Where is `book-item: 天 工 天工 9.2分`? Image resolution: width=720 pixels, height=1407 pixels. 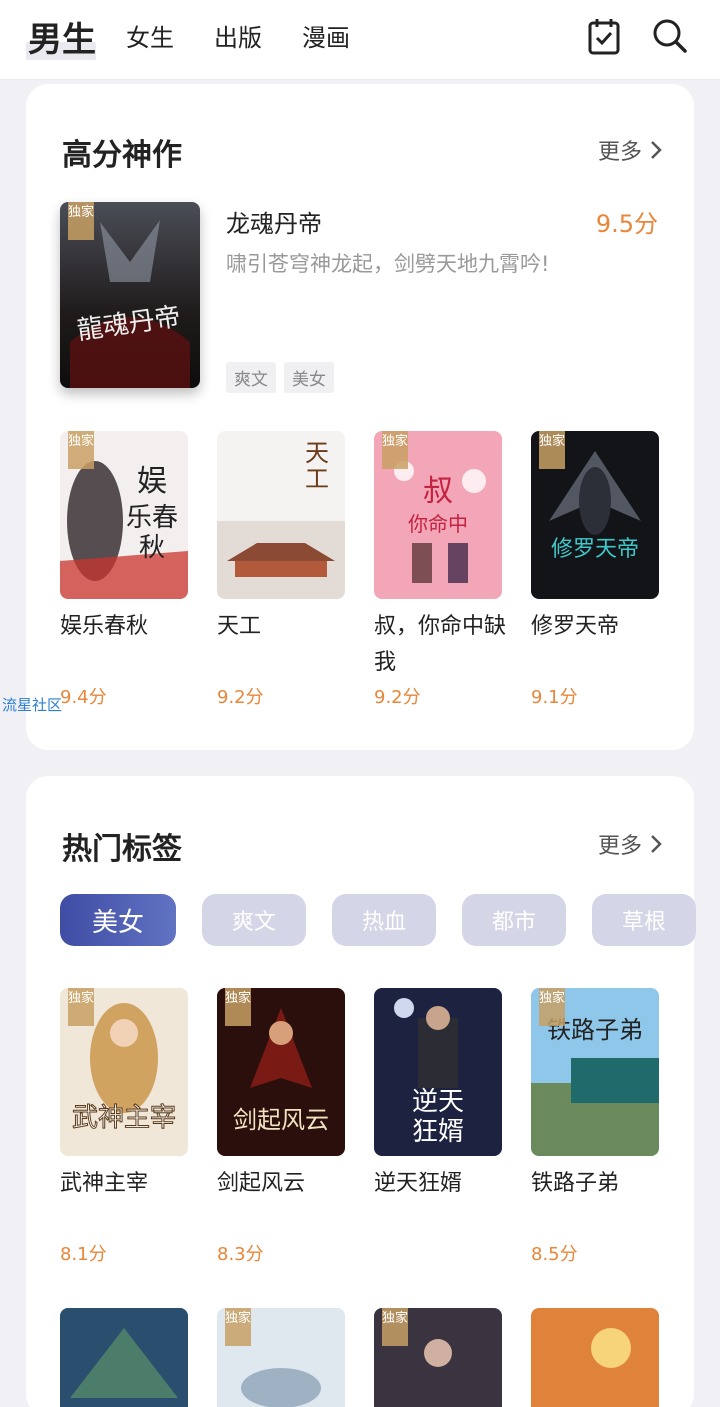 book-item: 天 工 天工 9.2分 is located at coordinates (282, 569).